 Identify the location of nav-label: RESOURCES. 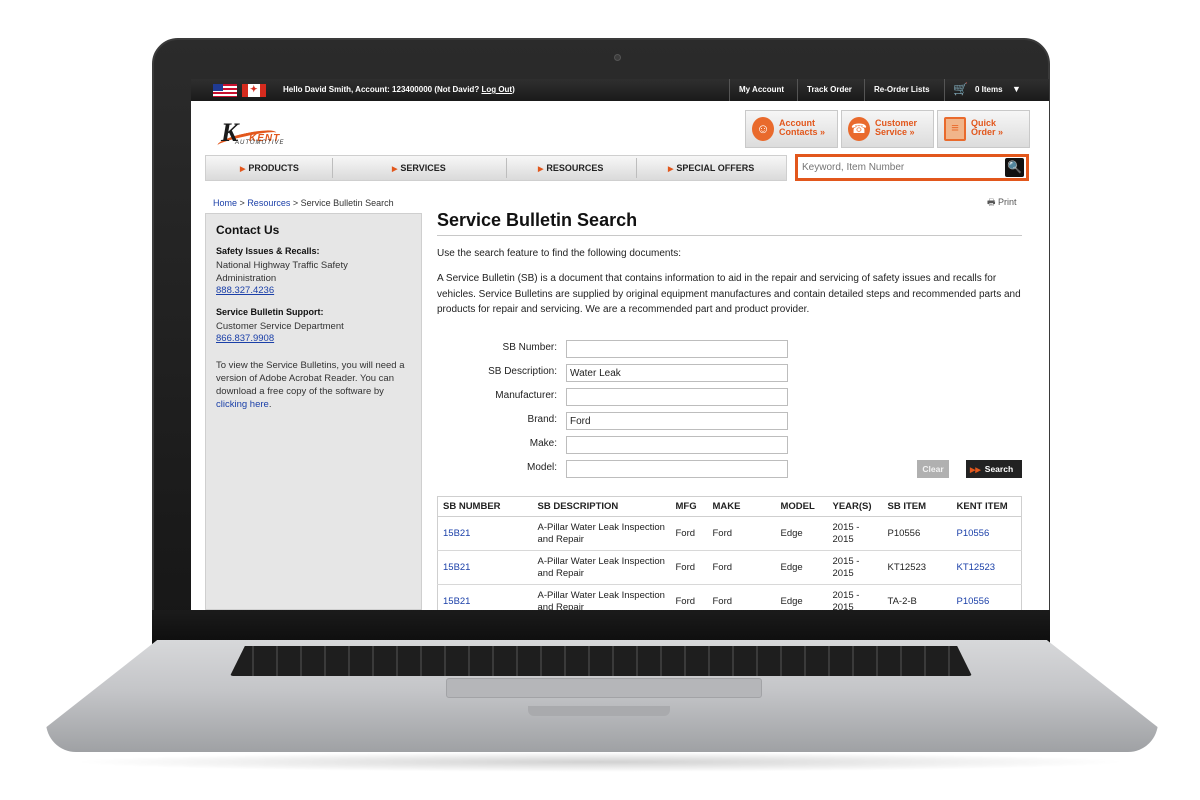
(575, 168).